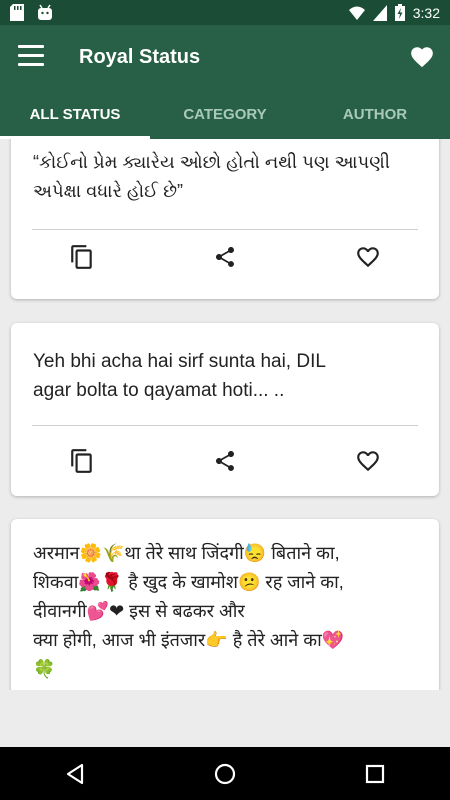  I want to click on home-icon, so click(225, 773).